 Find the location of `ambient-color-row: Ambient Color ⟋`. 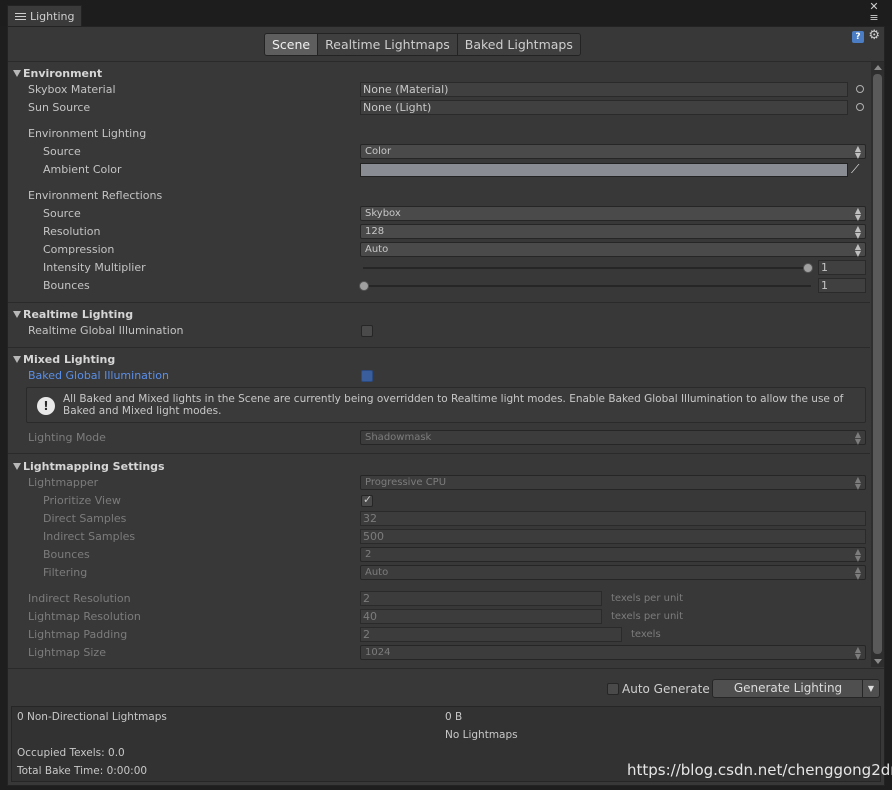

ambient-color-row: Ambient Color ⟋ is located at coordinates (439, 170).